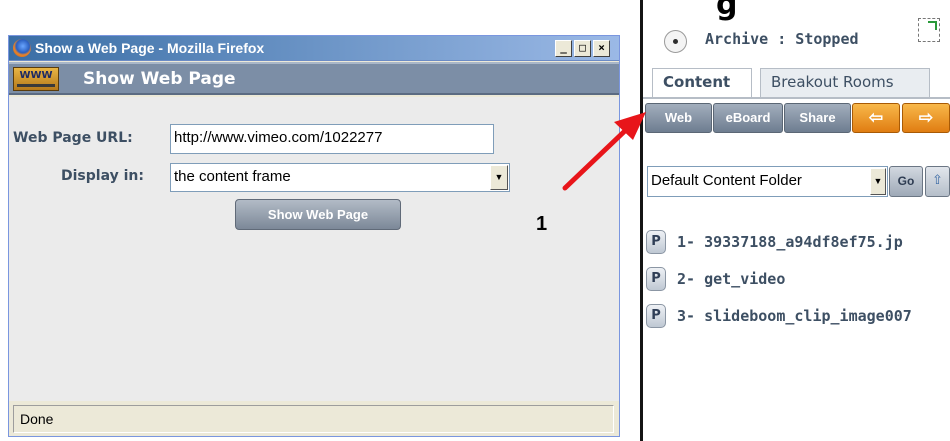  I want to click on file-name: 2- get_video, so click(731, 279).